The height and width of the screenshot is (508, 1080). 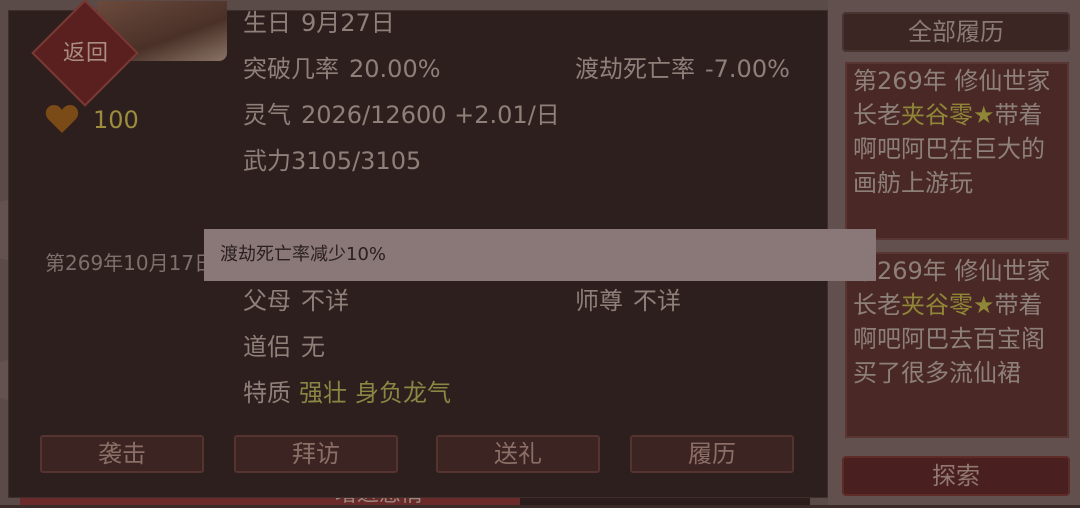 I want to click on master-row: 师尊 不详, so click(x=628, y=298).